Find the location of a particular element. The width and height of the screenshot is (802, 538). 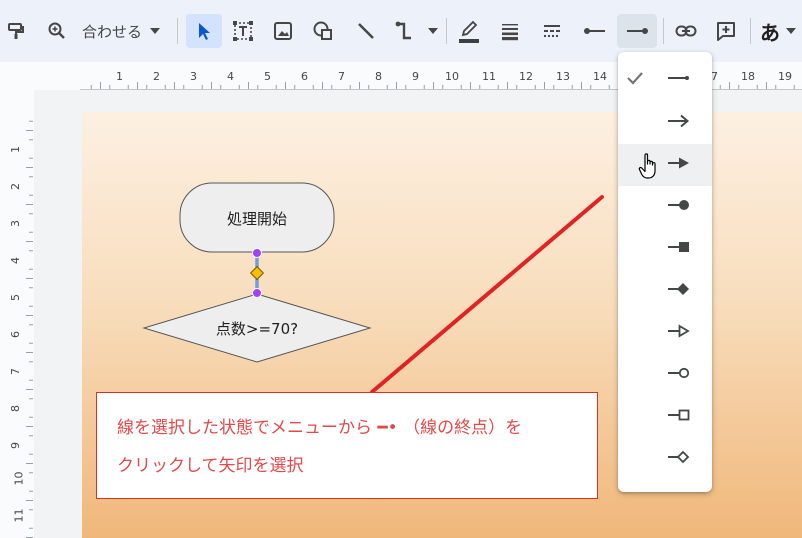

filled-square-icon is located at coordinates (678, 247).